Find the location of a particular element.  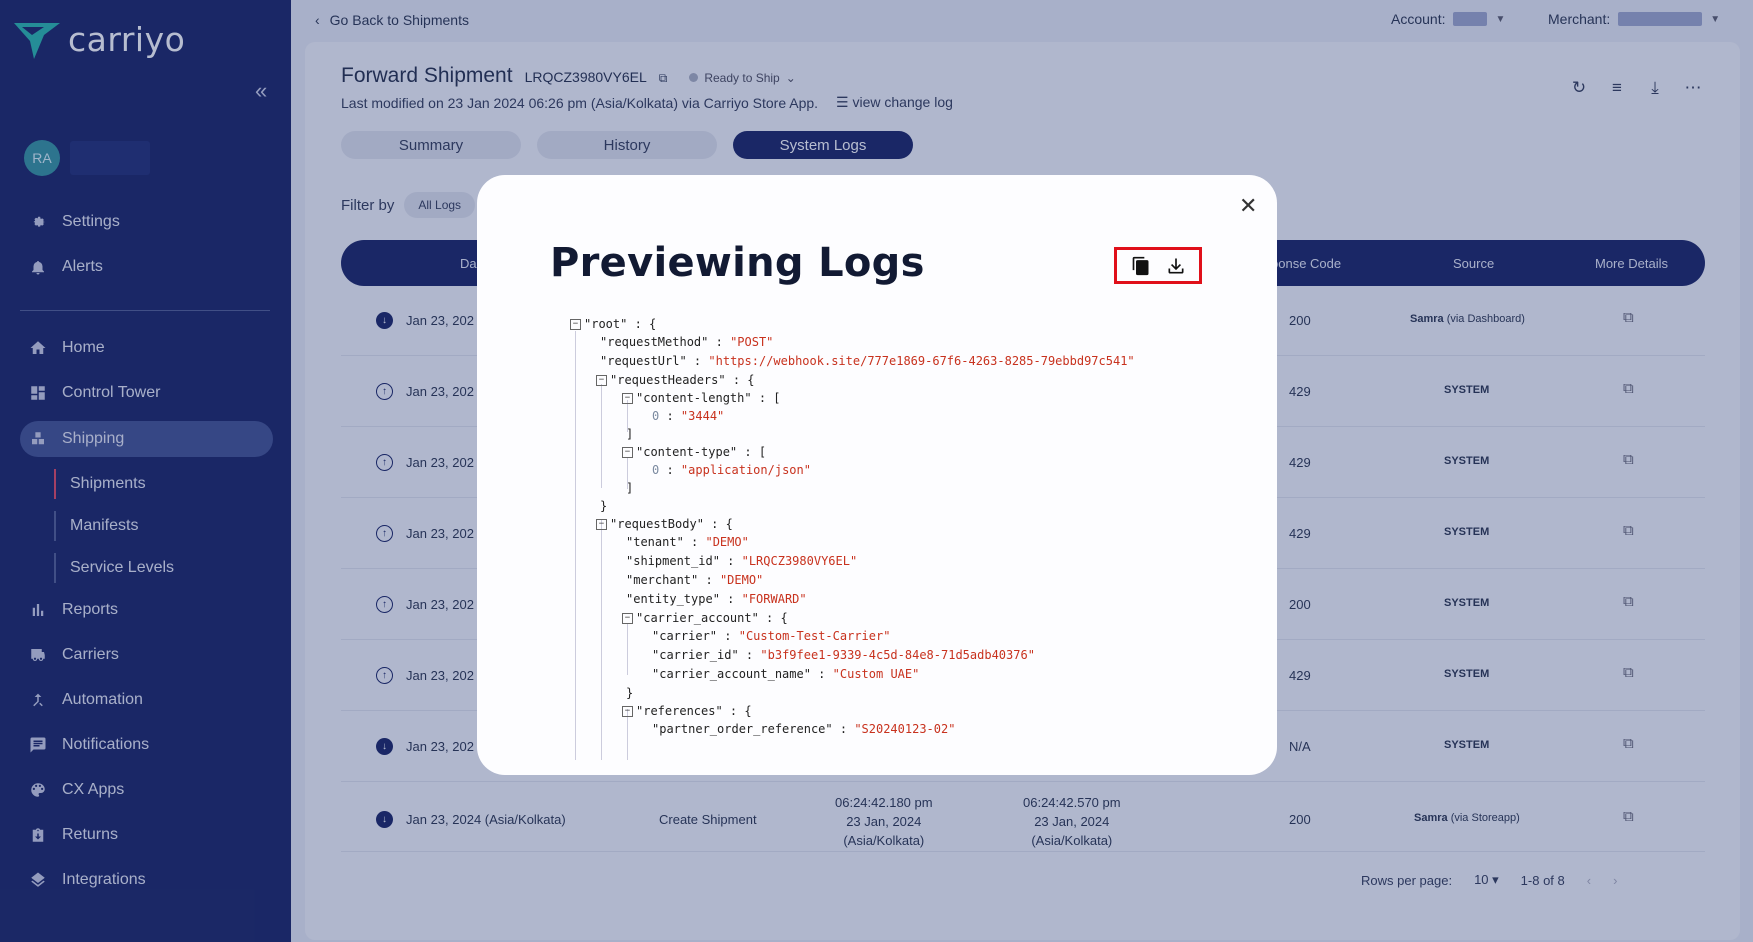

download-logs-icon is located at coordinates (1176, 266).